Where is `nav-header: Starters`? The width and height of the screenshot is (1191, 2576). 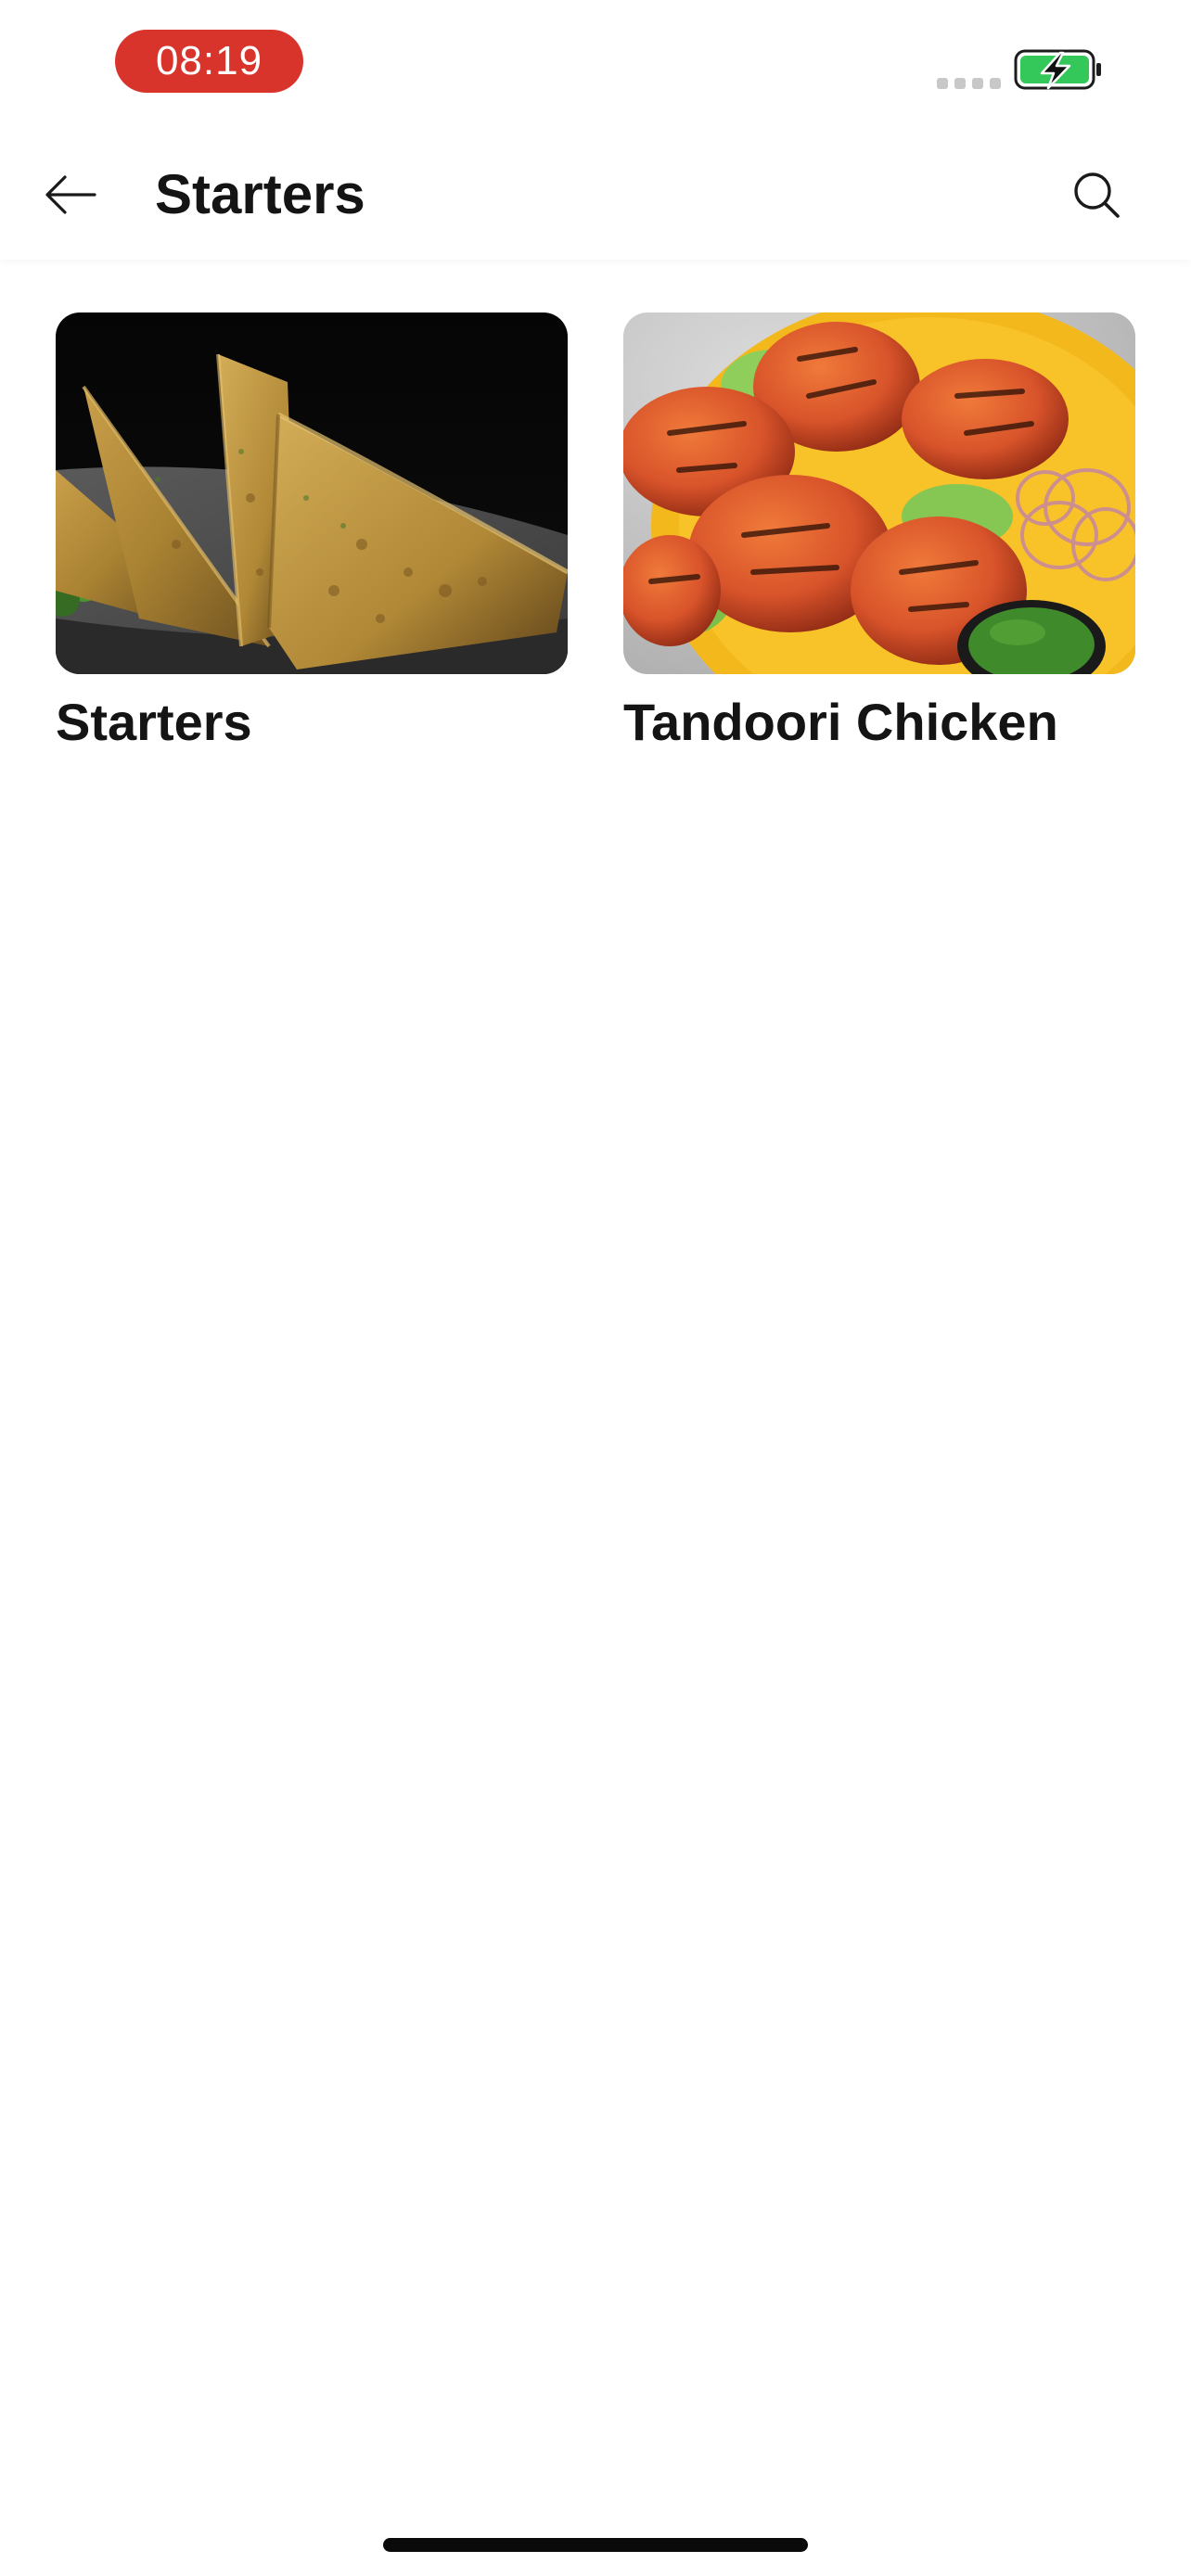 nav-header: Starters is located at coordinates (595, 195).